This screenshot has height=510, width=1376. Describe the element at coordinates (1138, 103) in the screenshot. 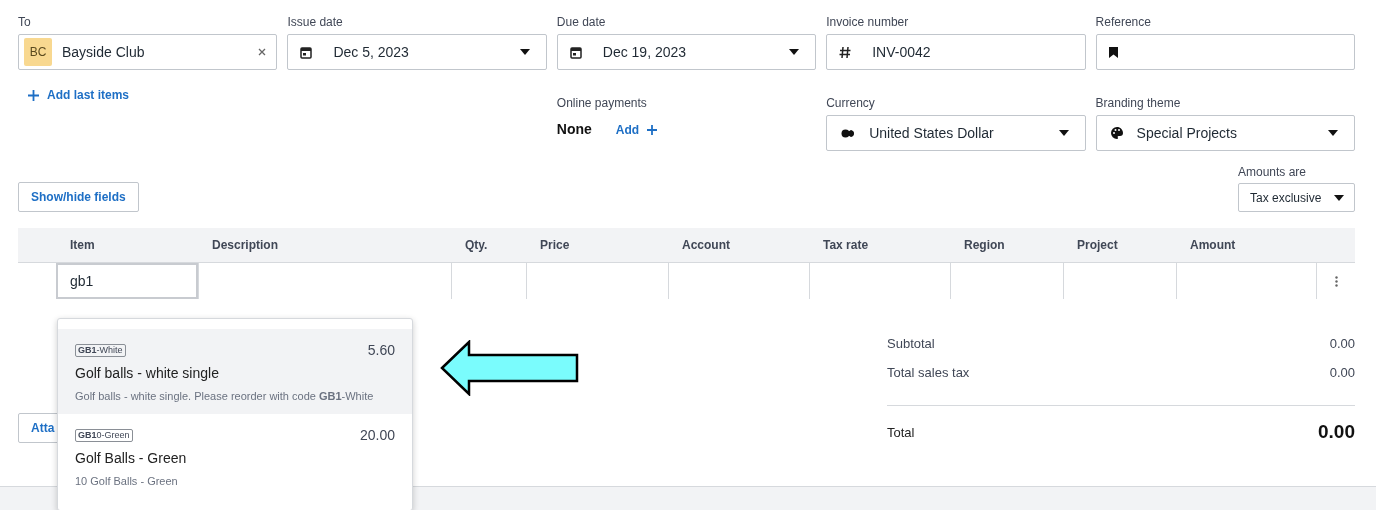

I see `field-label: Branding theme` at that location.